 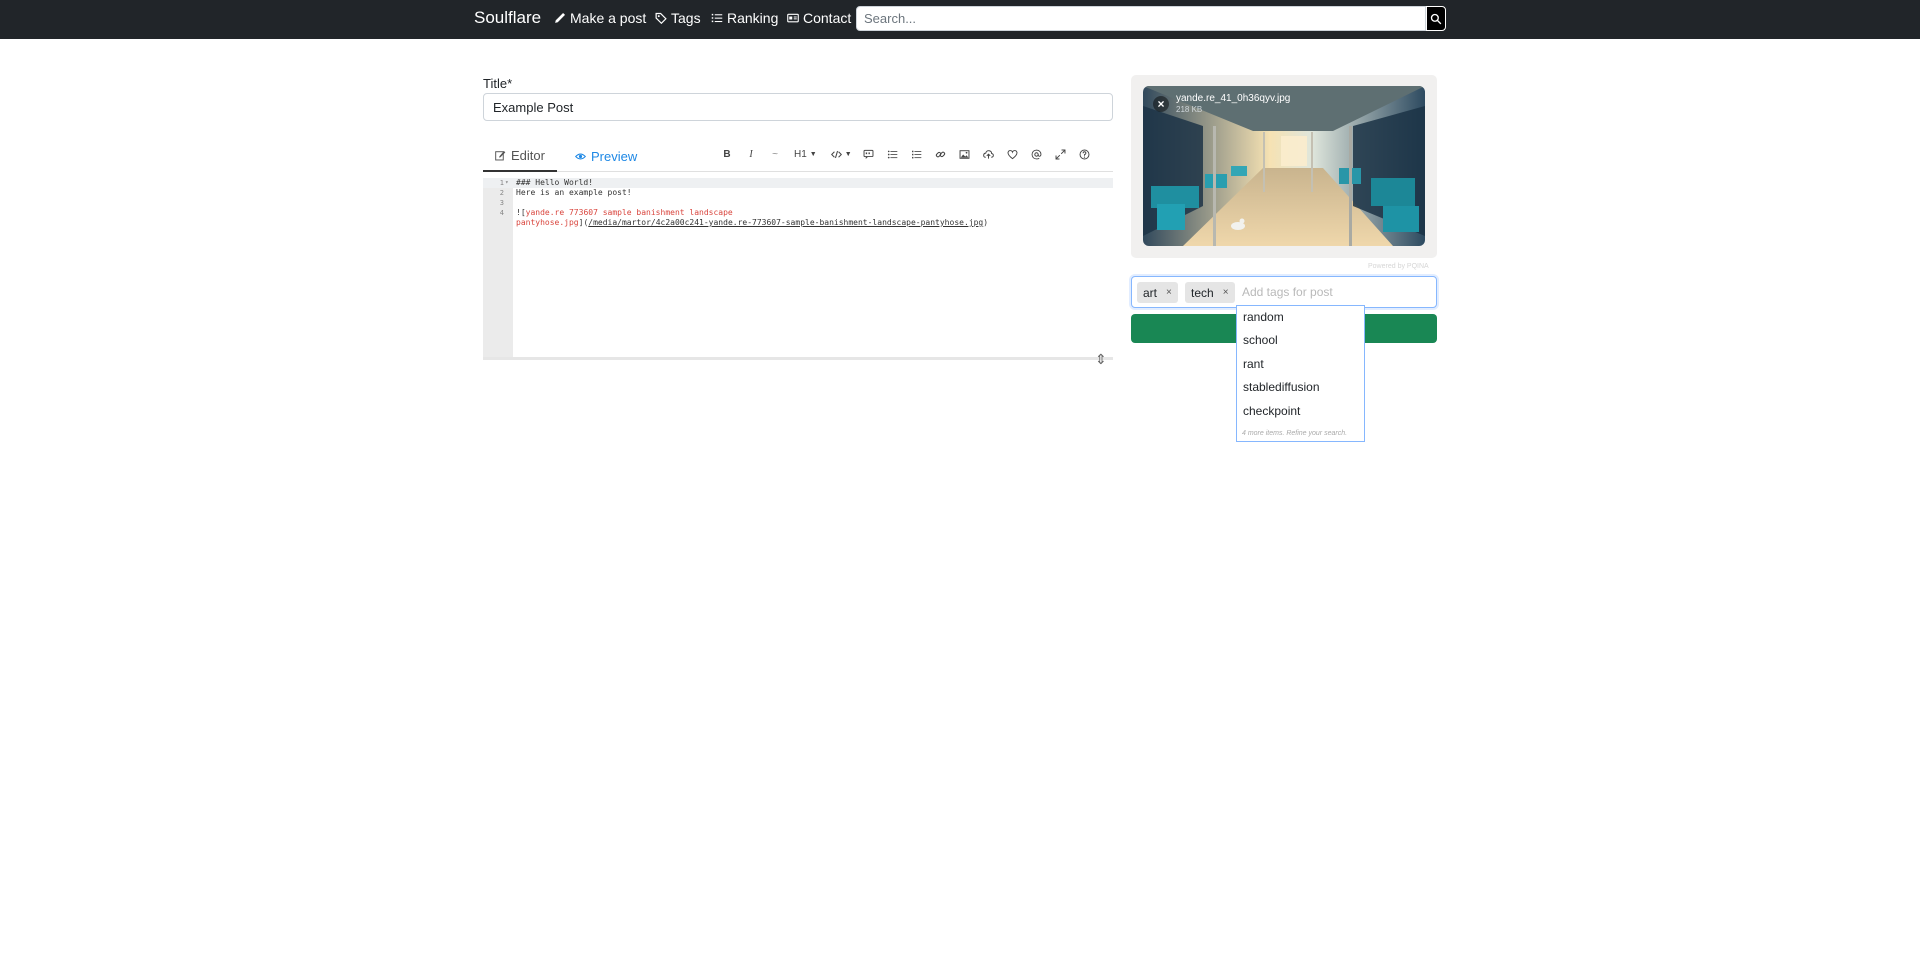 I want to click on tag-chip: tech ×, so click(x=1210, y=292).